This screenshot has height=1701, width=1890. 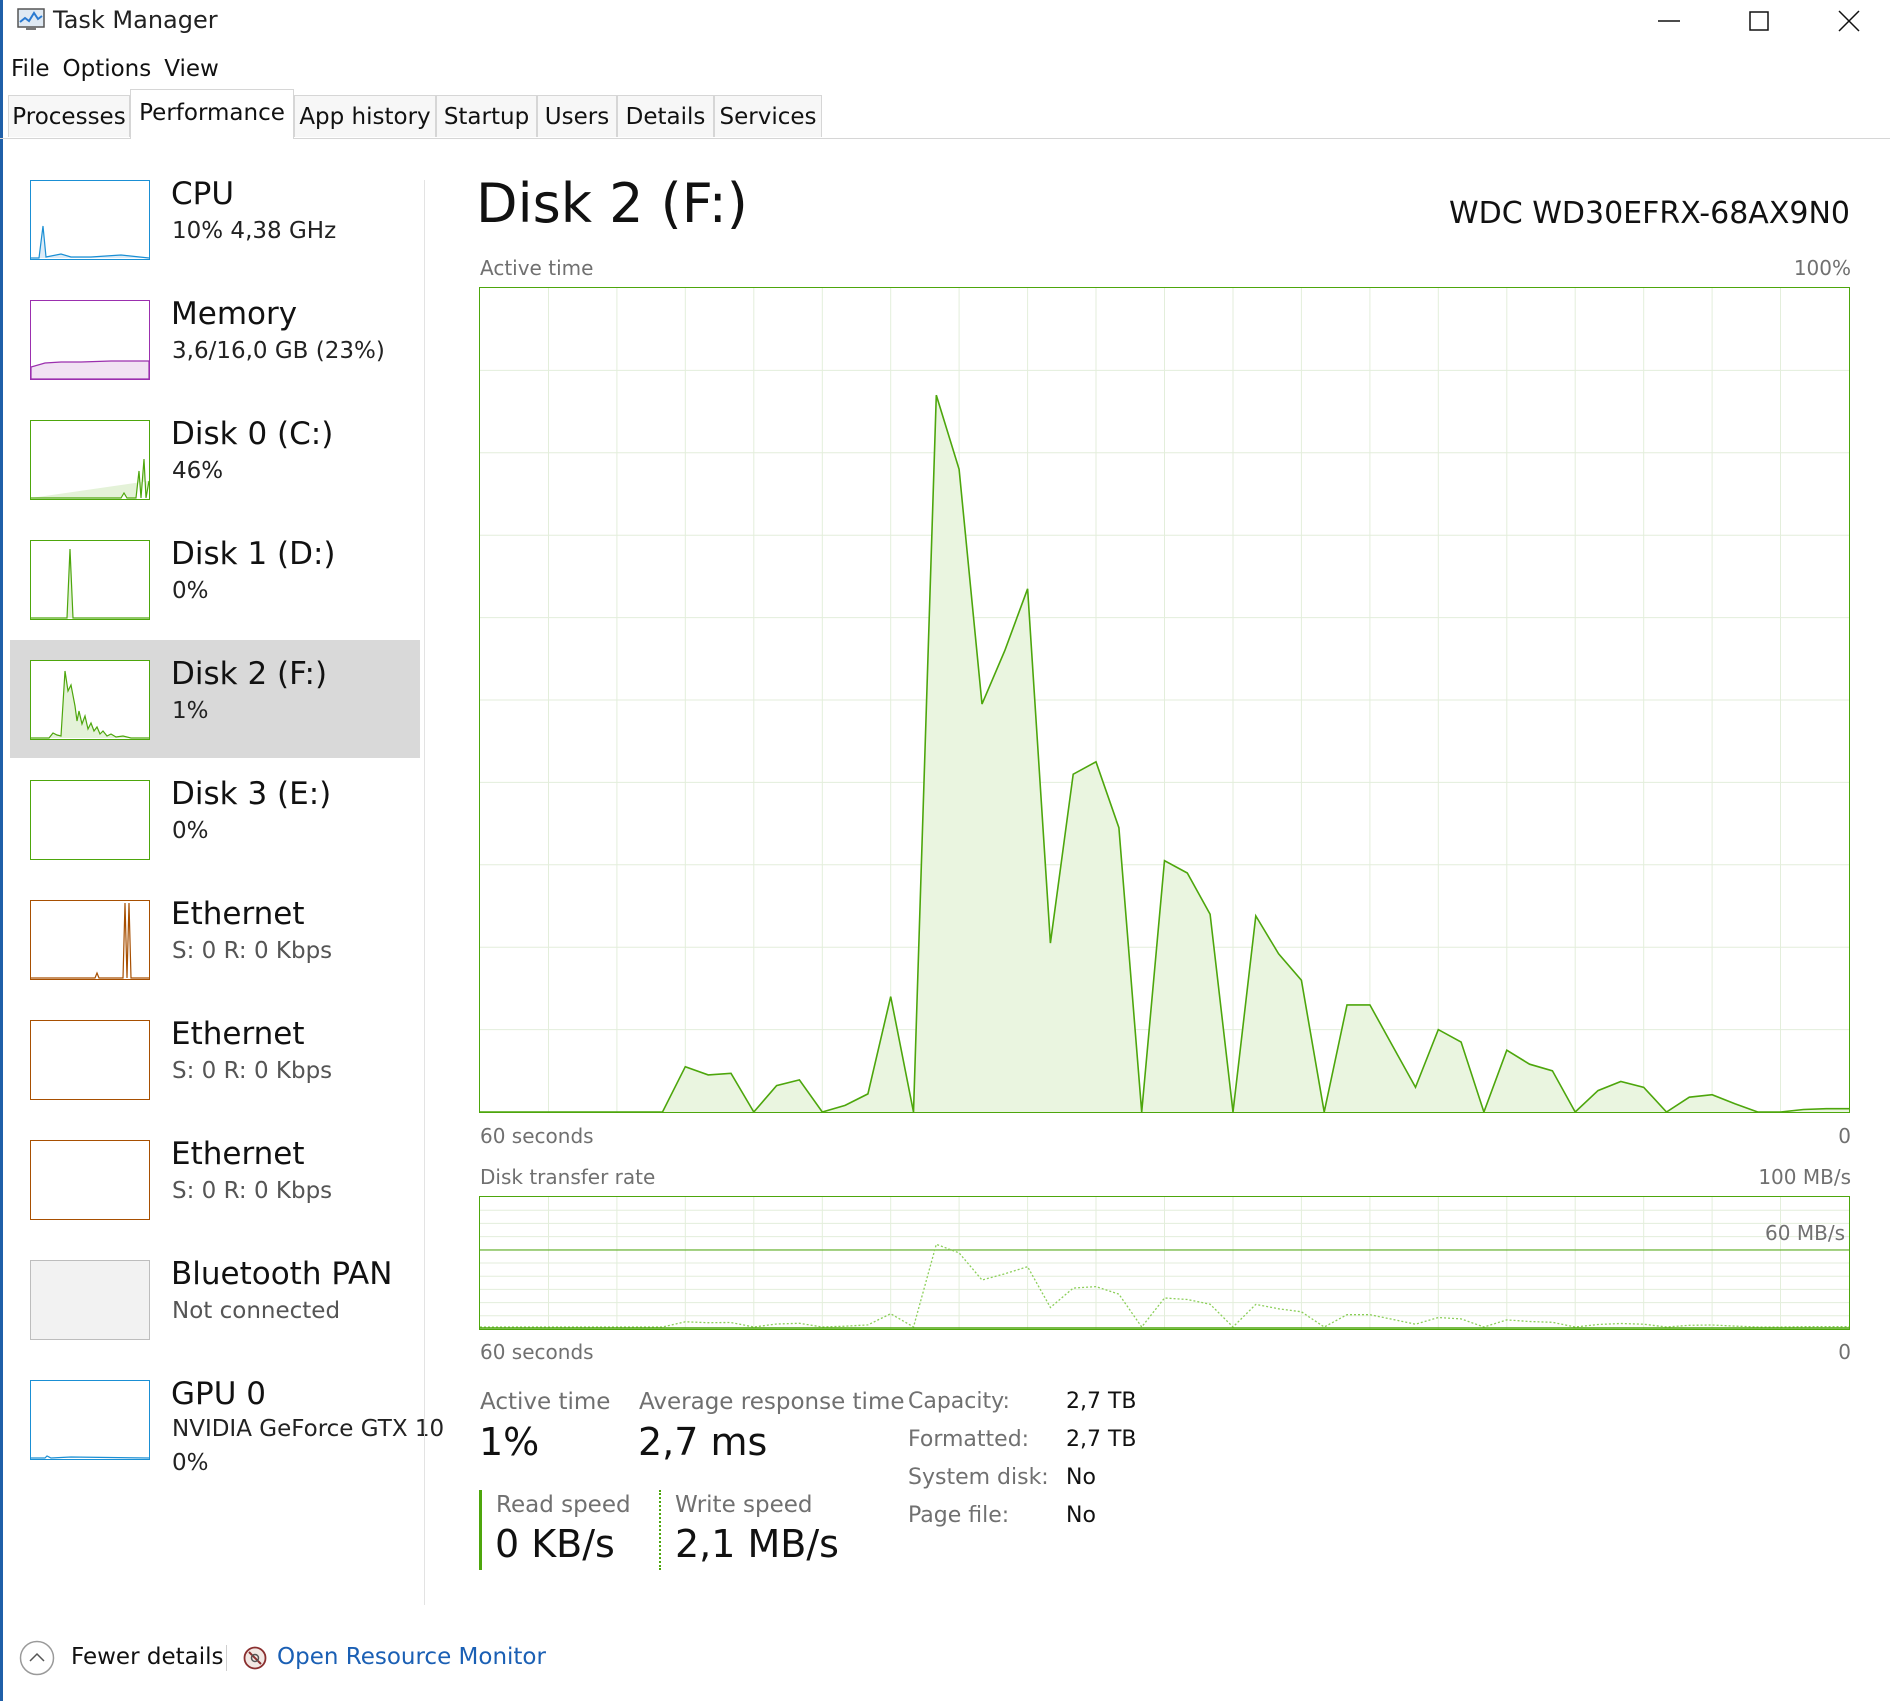 I want to click on sidebar-item-cpu: CPU 10% 4,38 GHz, so click(x=215, y=219).